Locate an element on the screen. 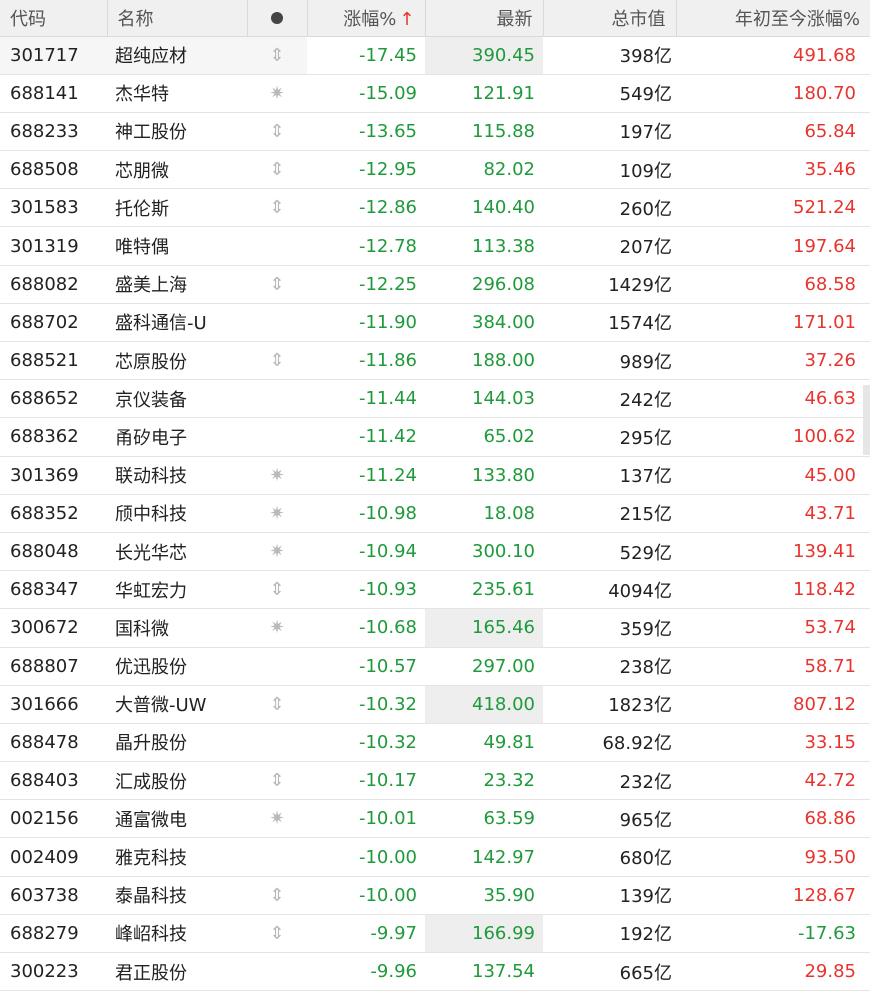  column-header-change: 涨幅% ↑ is located at coordinates (366, 18).